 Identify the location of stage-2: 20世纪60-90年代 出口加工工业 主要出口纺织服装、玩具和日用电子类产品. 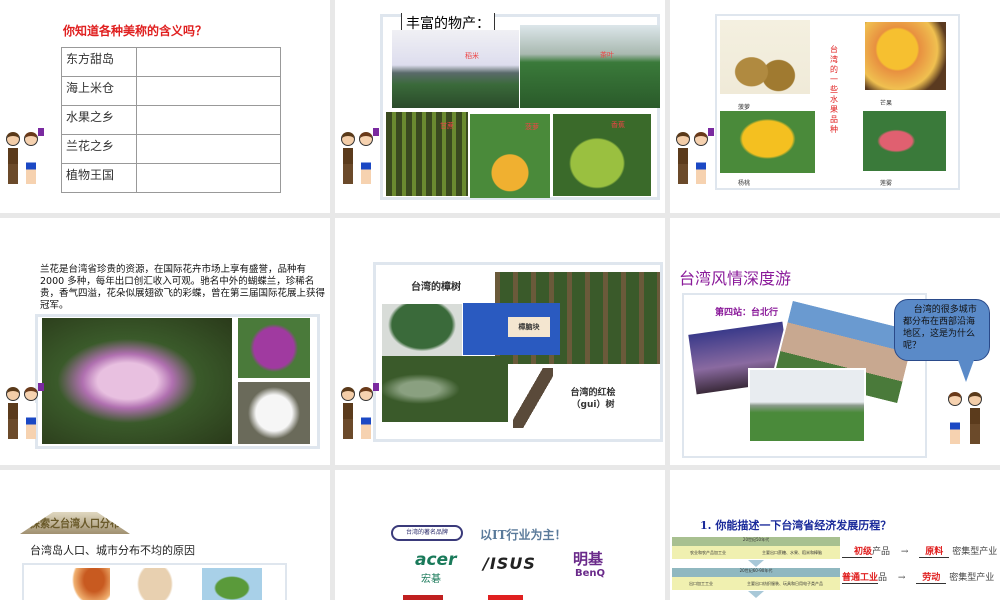
(756, 579).